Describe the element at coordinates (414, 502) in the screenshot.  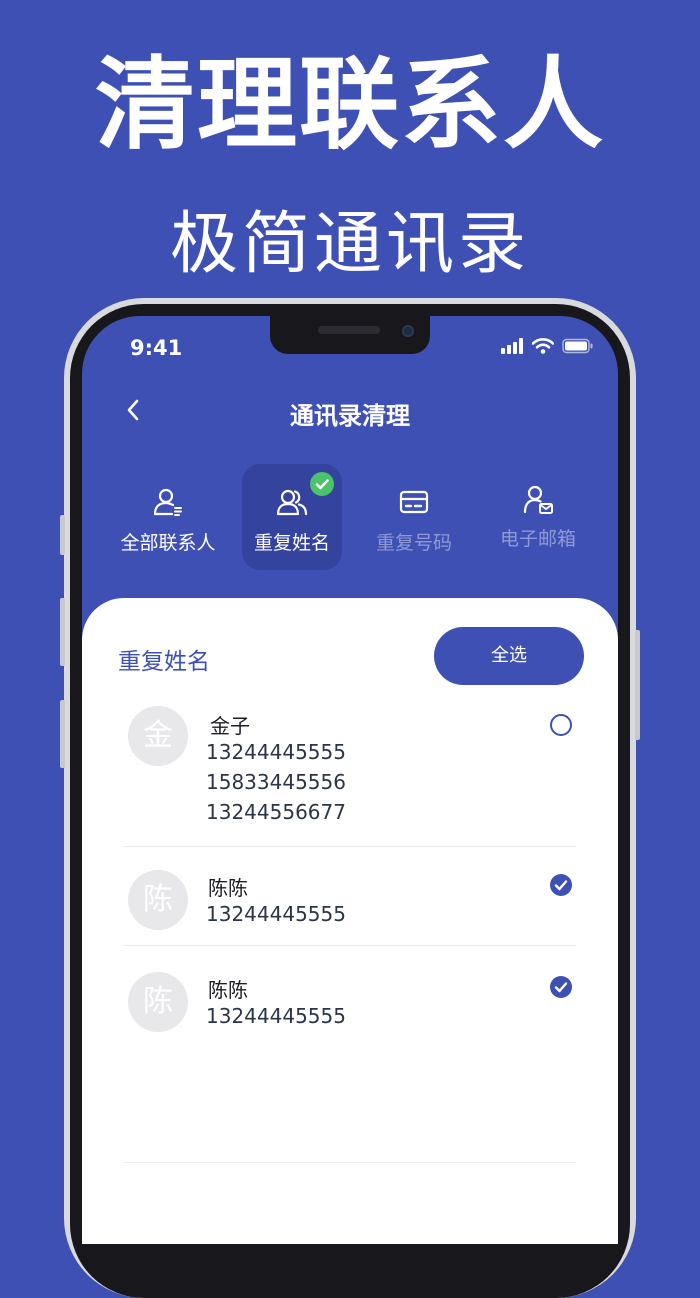
I see `card-icon` at that location.